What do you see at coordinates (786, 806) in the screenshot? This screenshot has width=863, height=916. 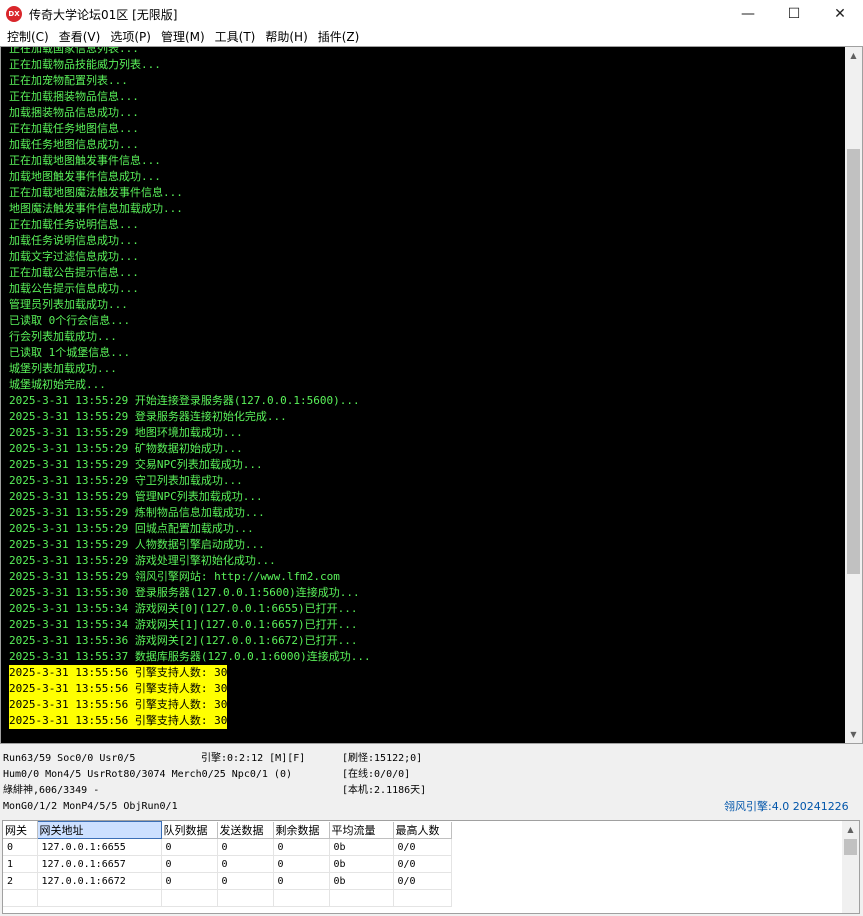 I see `engine-version: 翎风引擎:4.0 20241226` at bounding box center [786, 806].